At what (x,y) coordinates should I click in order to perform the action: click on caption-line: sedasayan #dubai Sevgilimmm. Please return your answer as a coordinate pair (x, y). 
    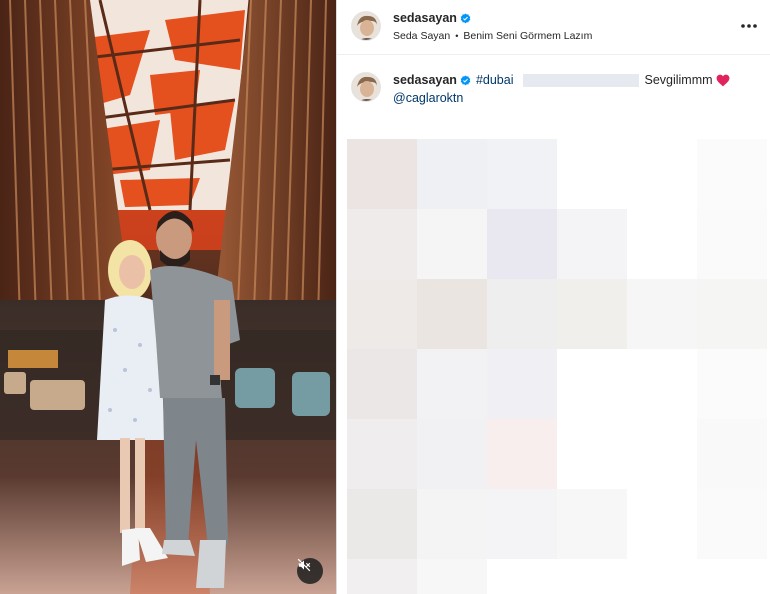
    Looking at the image, I should click on (561, 80).